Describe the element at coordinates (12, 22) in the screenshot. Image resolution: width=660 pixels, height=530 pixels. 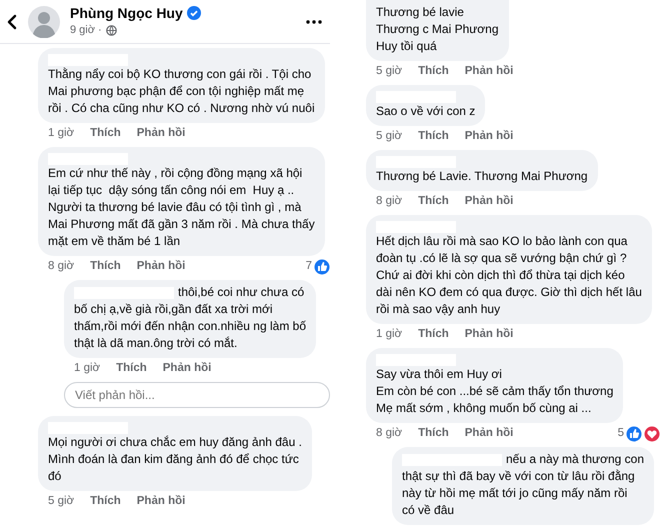
I see `back-icon` at that location.